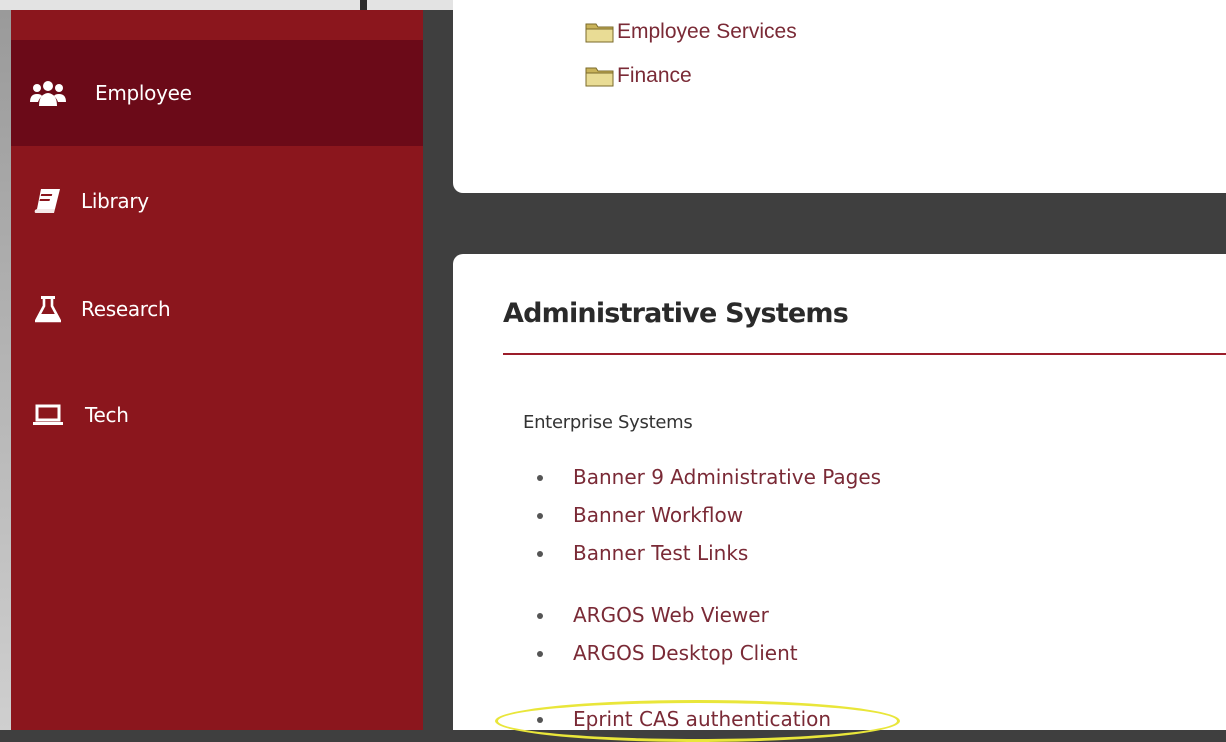  What do you see at coordinates (660, 553) in the screenshot?
I see `banner-test-links-link: Banner Test Links` at bounding box center [660, 553].